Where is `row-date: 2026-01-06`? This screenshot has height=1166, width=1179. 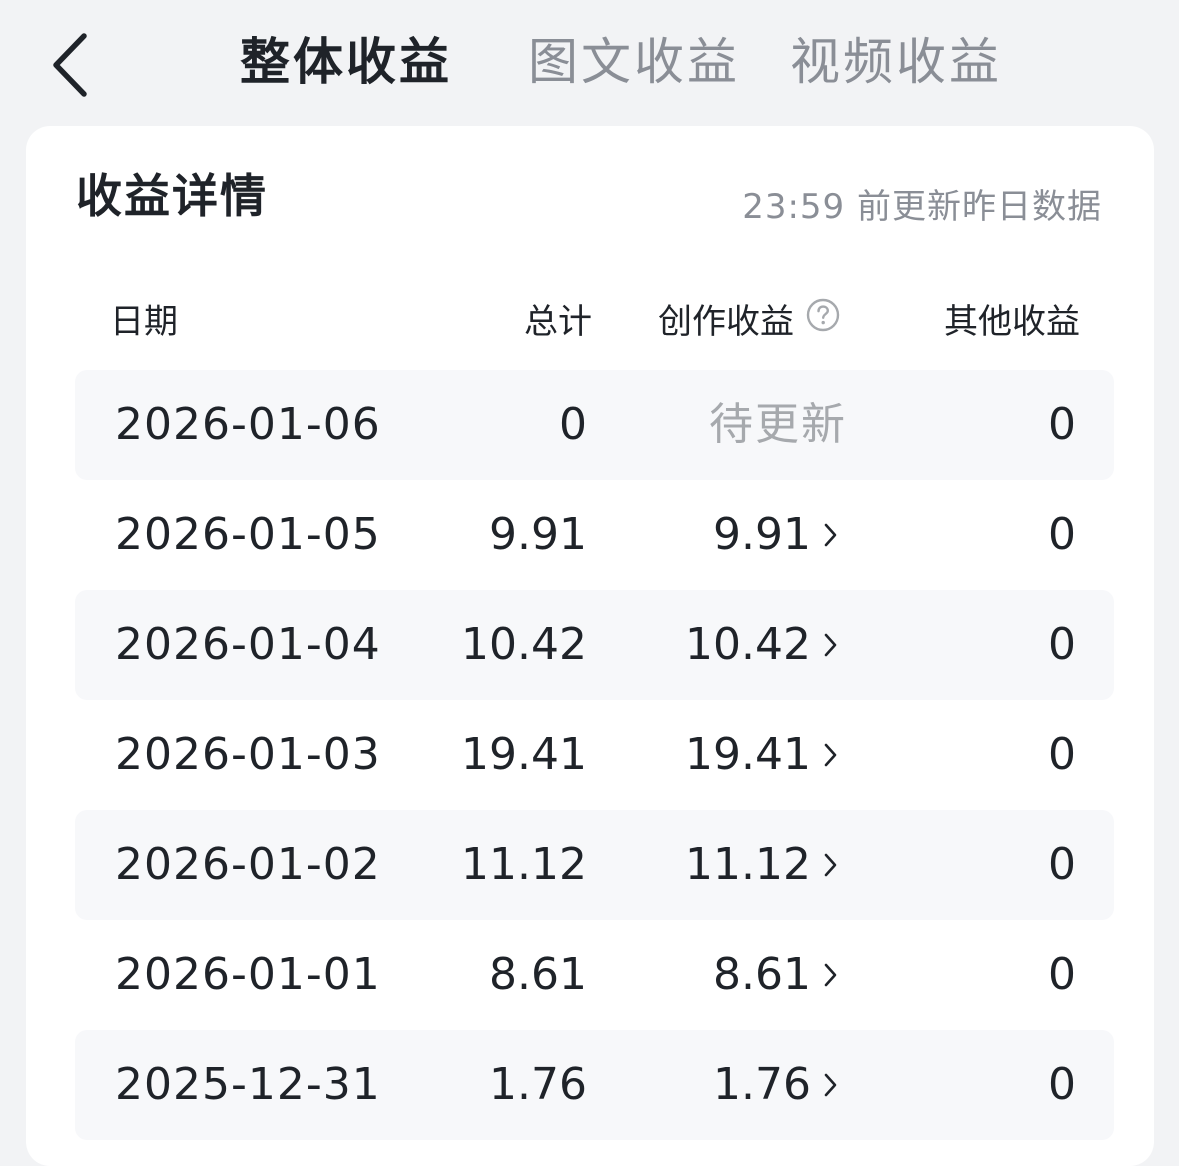 row-date: 2026-01-06 is located at coordinates (248, 424).